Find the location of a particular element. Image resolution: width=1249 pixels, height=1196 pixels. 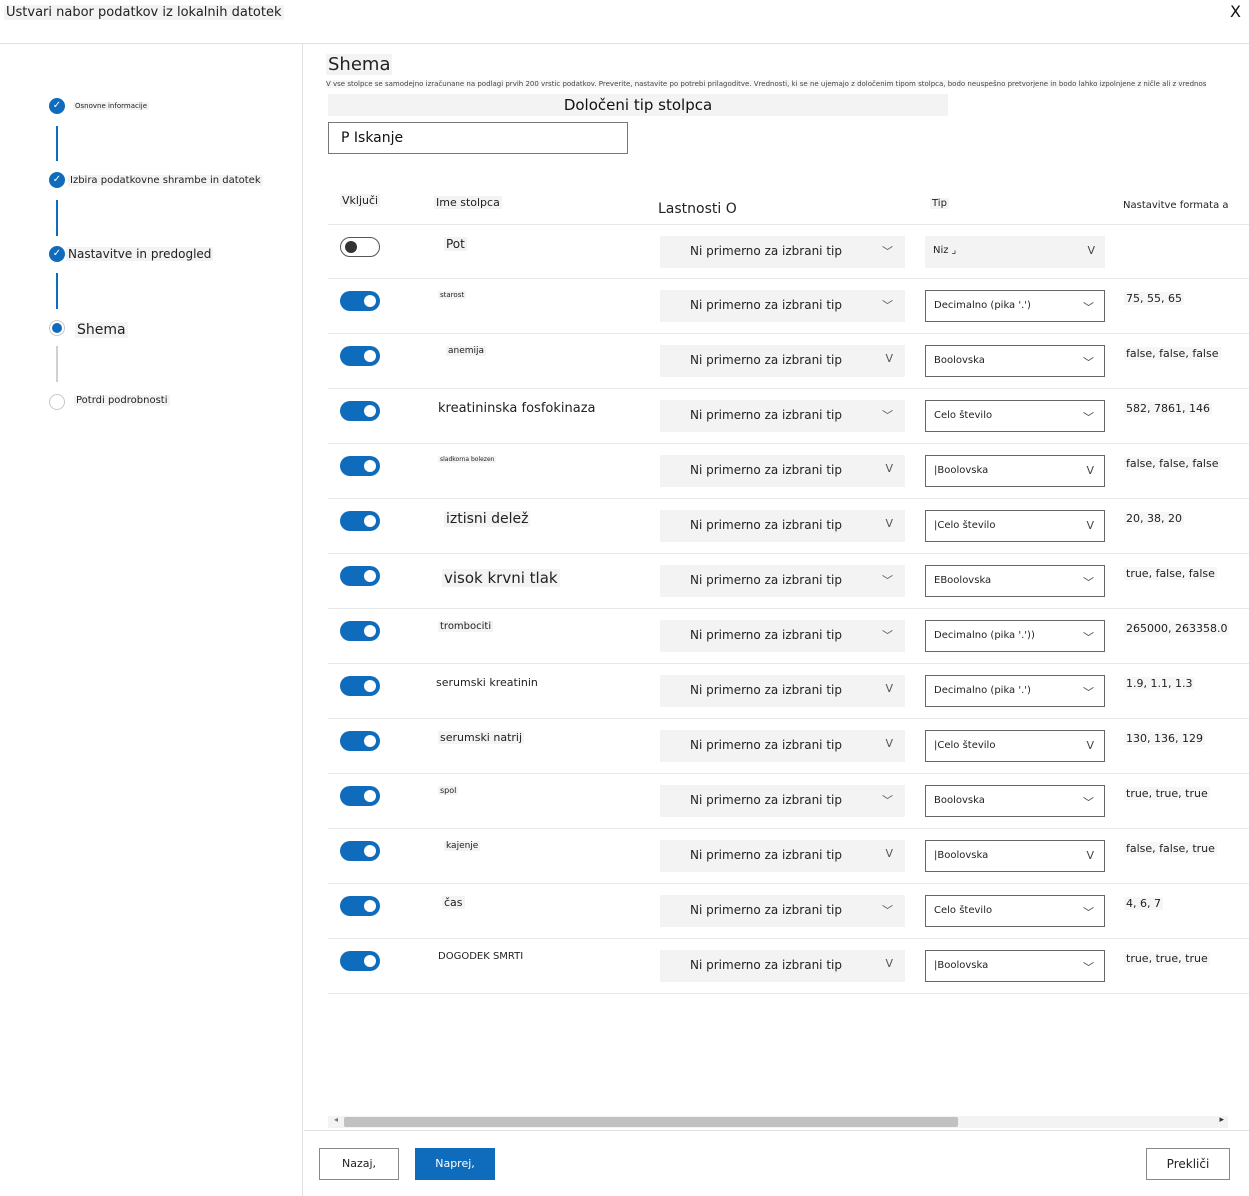

back-button: Nazaj, is located at coordinates (359, 1164).